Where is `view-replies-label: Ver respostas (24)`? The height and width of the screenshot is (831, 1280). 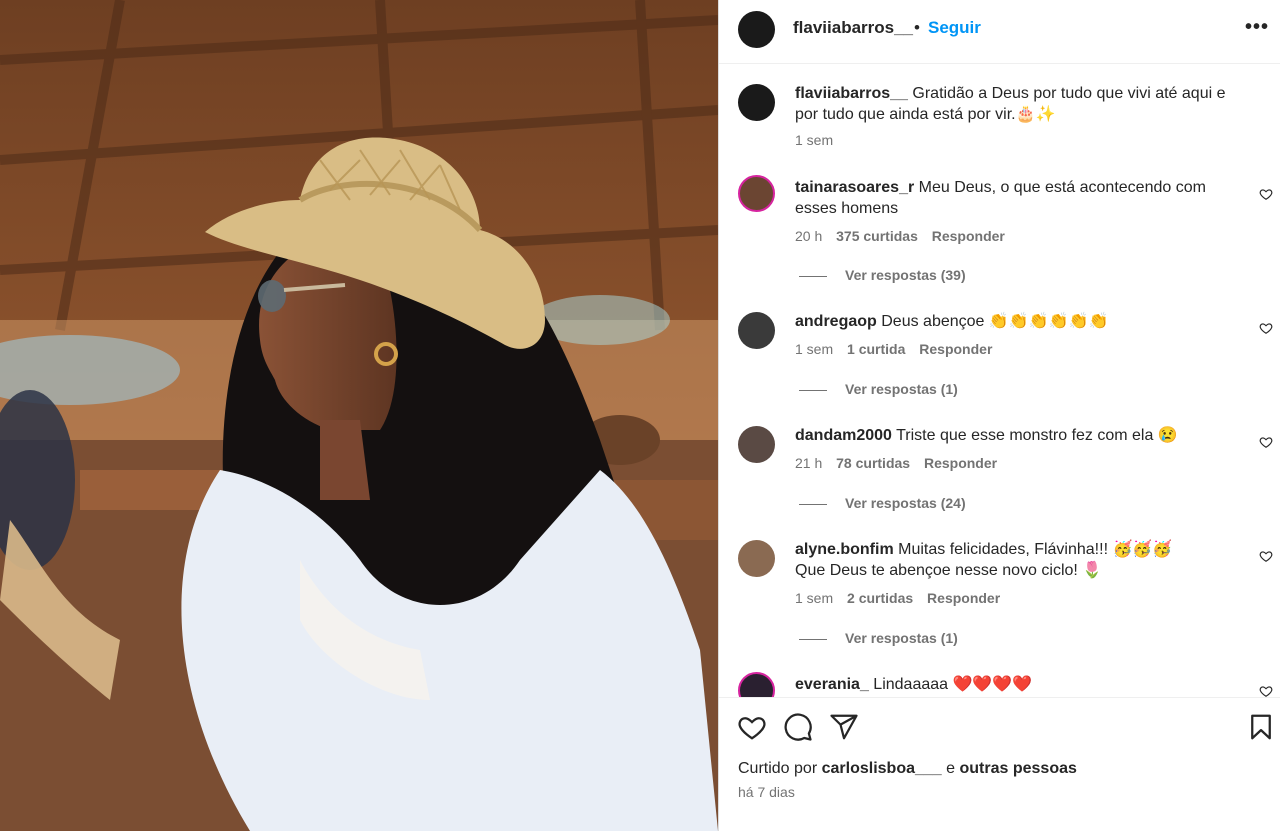
view-replies-label: Ver respostas (24) is located at coordinates (905, 503).